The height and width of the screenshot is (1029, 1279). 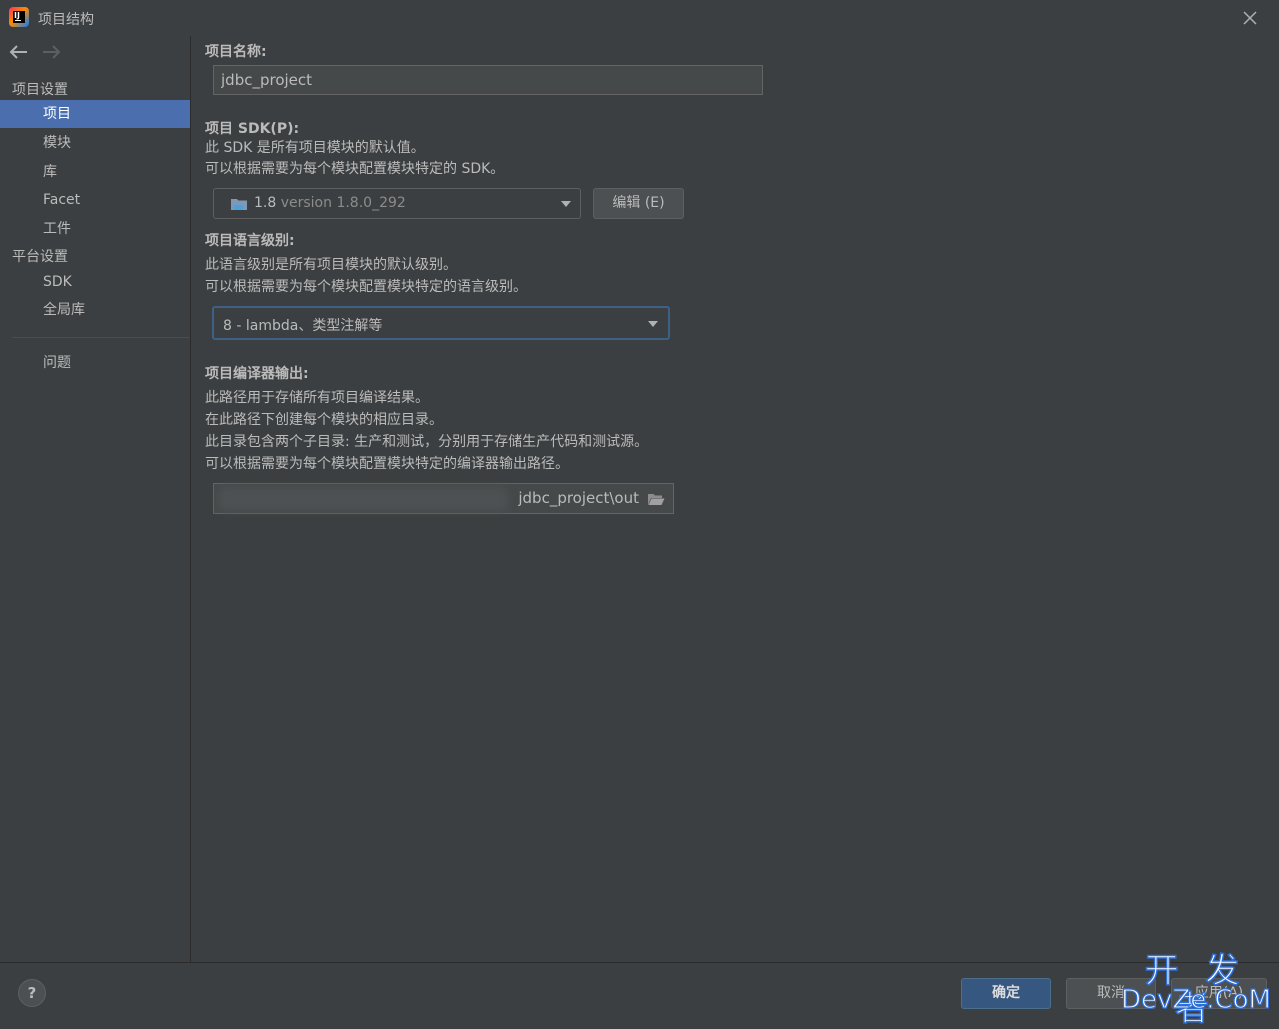 What do you see at coordinates (639, 18) in the screenshot?
I see `title-bar: IJ 项目结构` at bounding box center [639, 18].